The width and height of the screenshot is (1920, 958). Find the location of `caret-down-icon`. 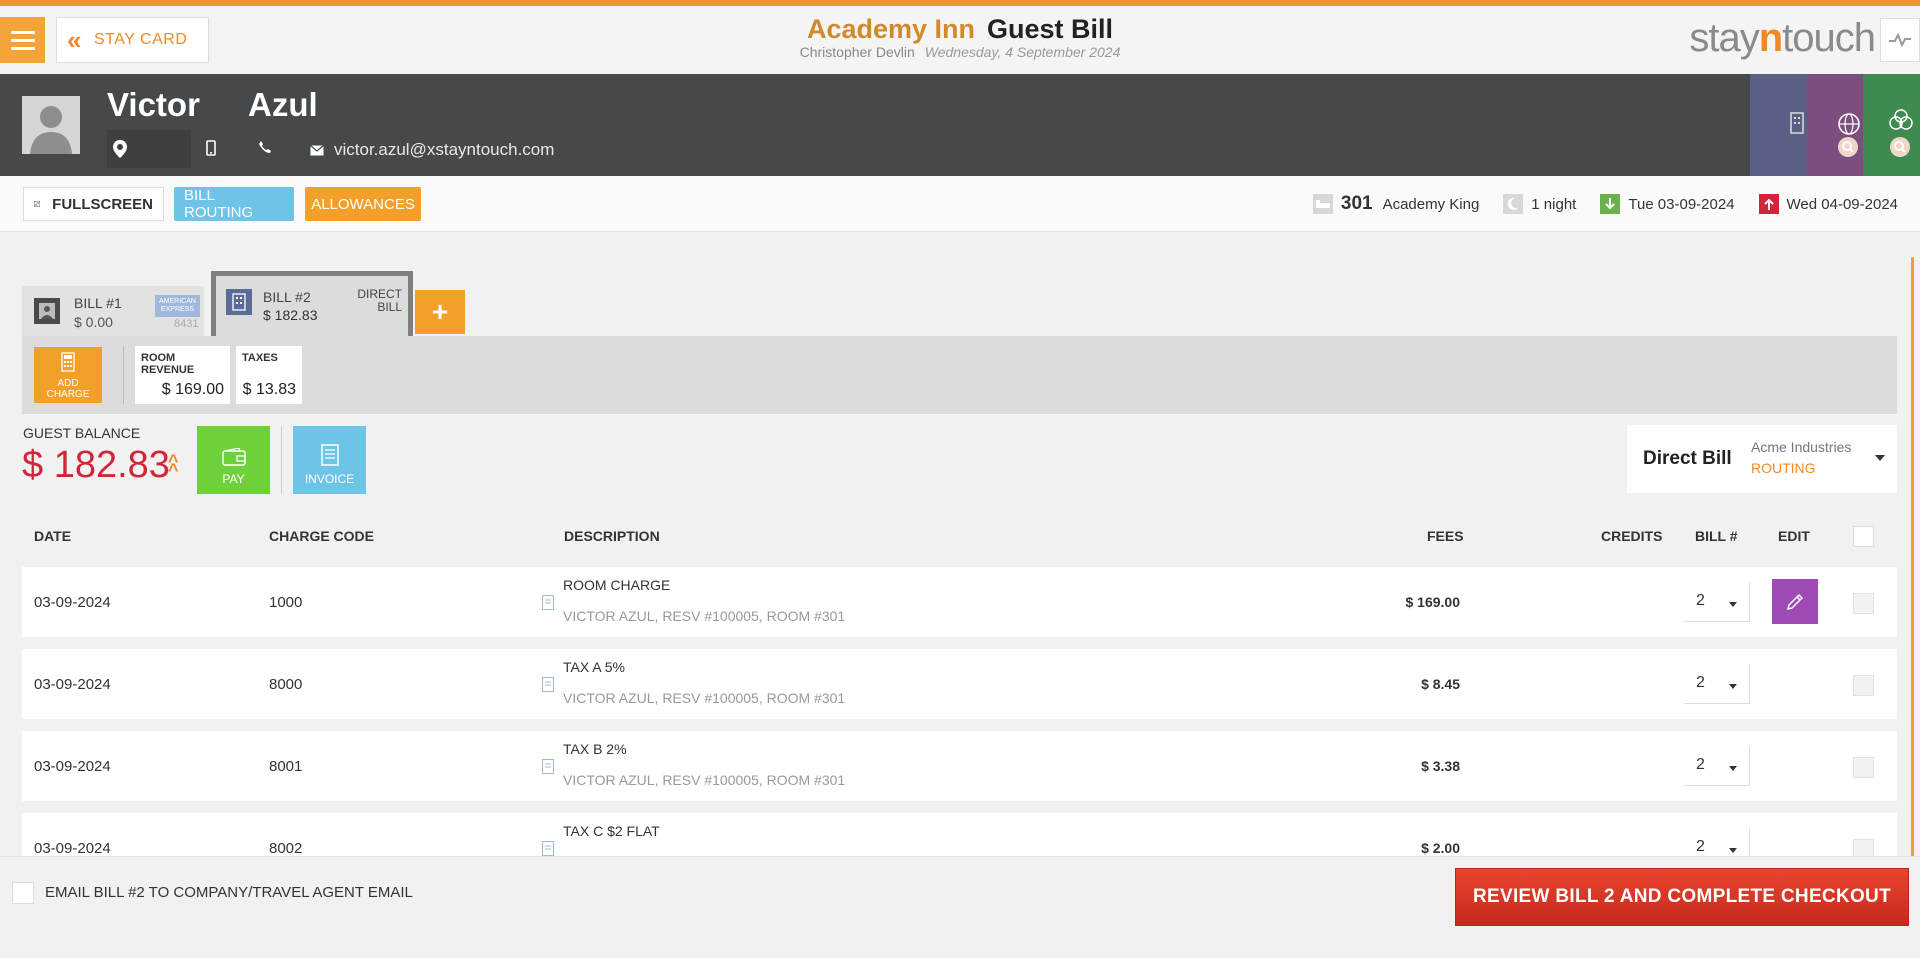

caret-down-icon is located at coordinates (1880, 458).